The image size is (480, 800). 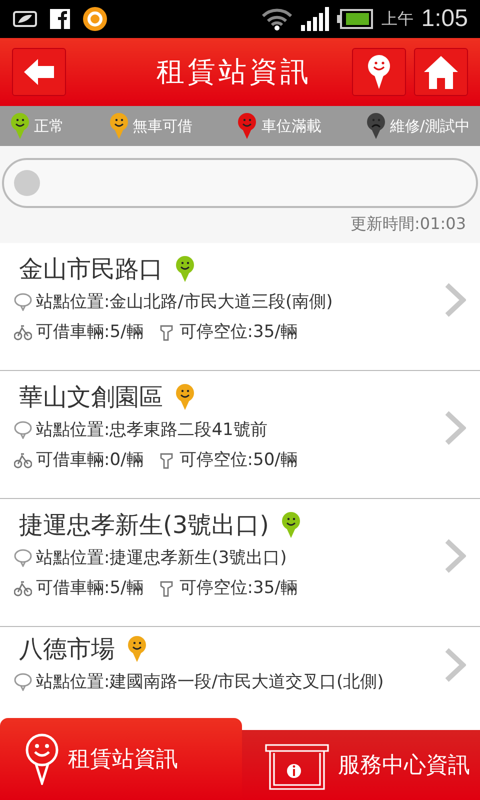 I want to click on legend-label: 車位滿載, so click(x=291, y=126).